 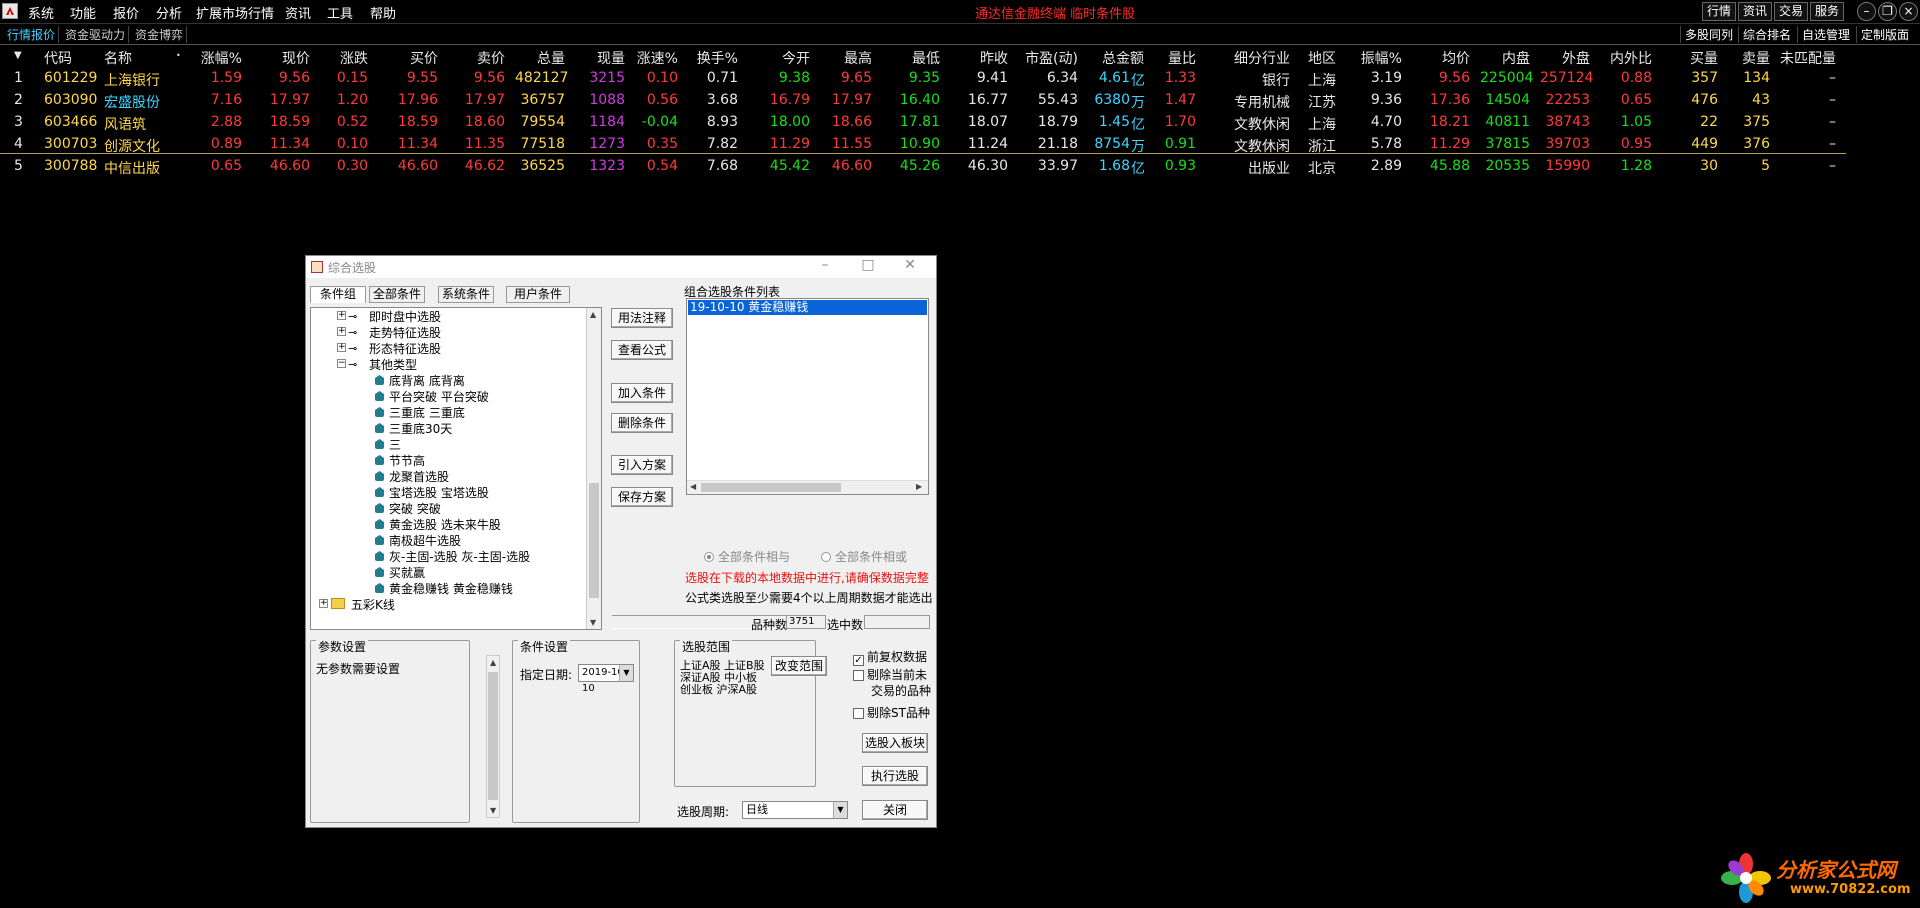 I want to click on tree-group: + ⊸ 即时盘中选股, so click(x=448, y=316).